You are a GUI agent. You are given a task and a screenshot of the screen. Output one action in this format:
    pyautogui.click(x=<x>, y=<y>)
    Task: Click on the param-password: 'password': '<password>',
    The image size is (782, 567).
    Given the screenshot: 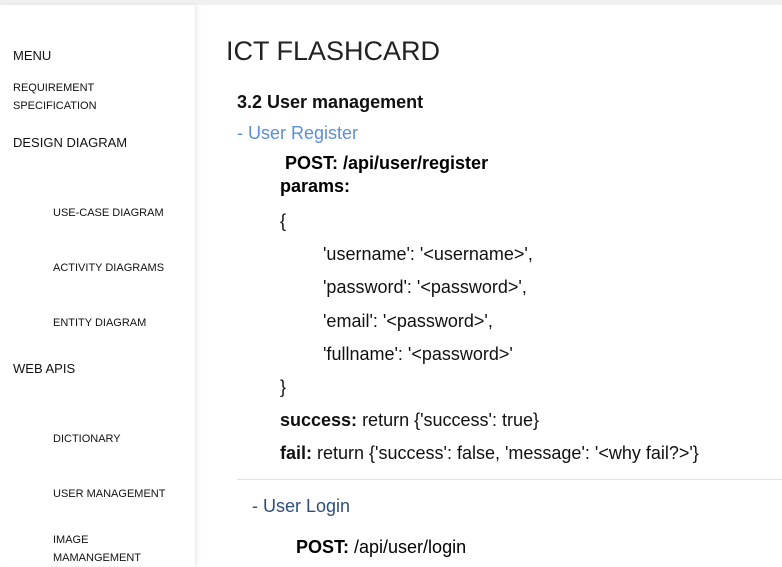 What is the action you would take?
    pyautogui.click(x=425, y=287)
    